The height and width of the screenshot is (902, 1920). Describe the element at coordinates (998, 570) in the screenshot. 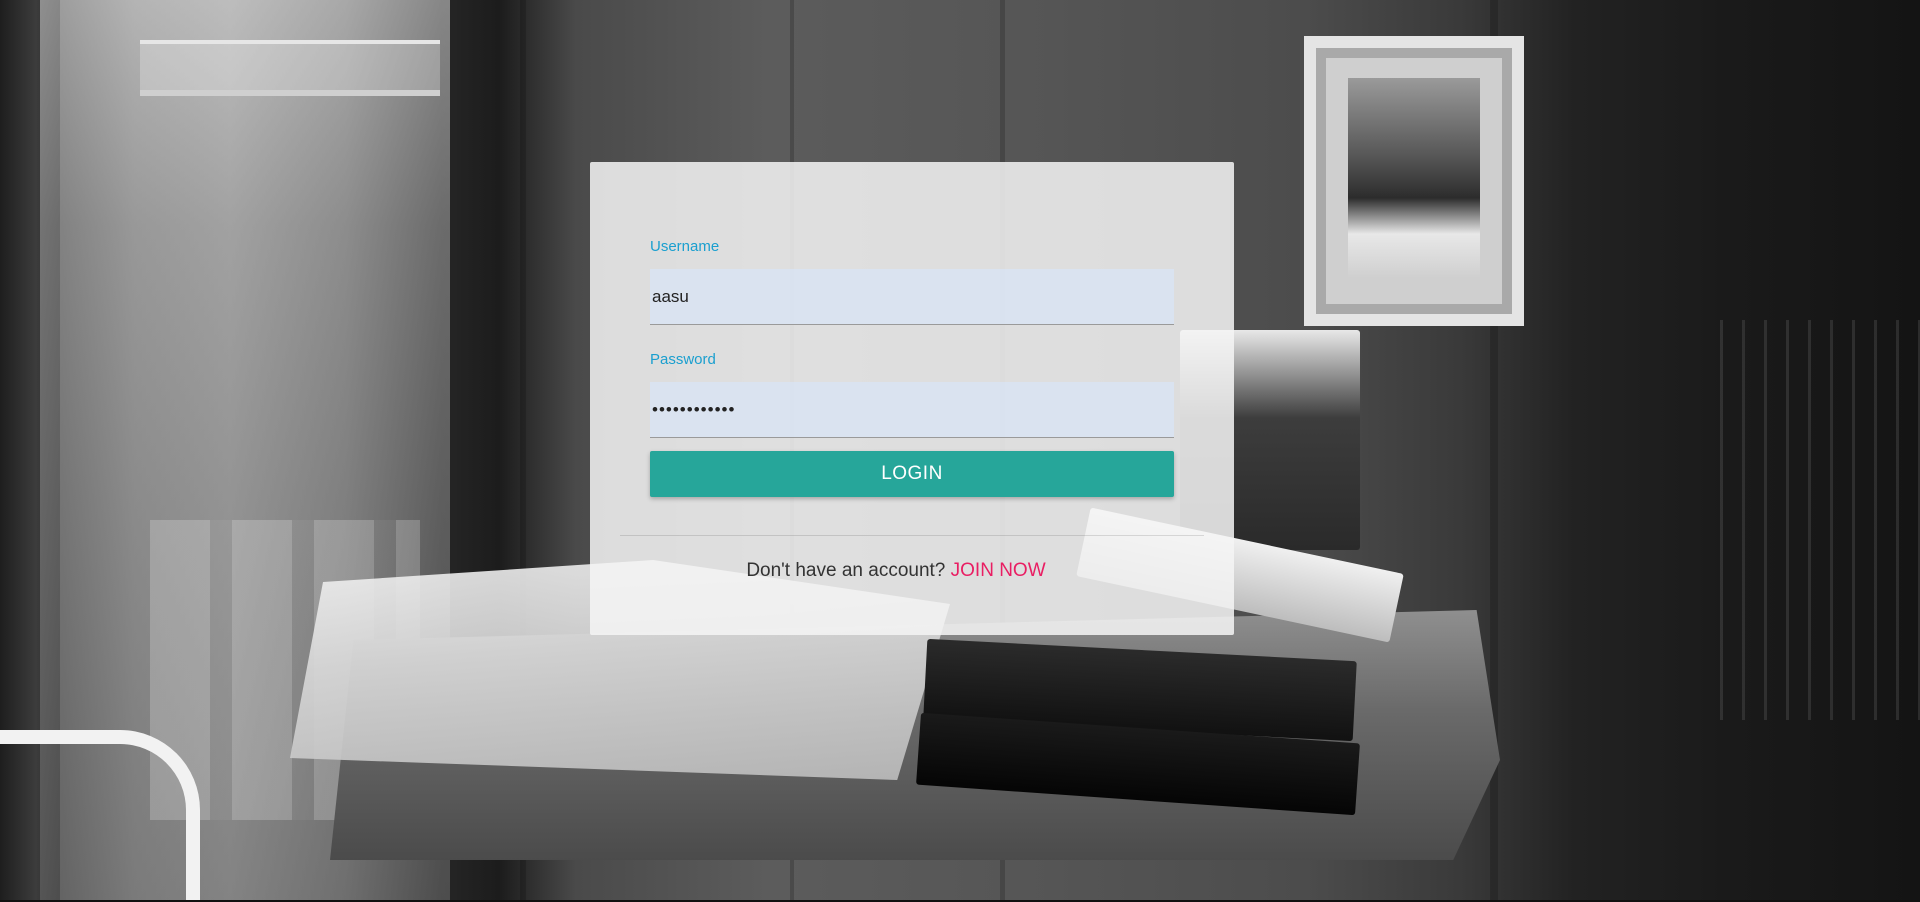

I see `join-now-link: JOIN NOW` at that location.